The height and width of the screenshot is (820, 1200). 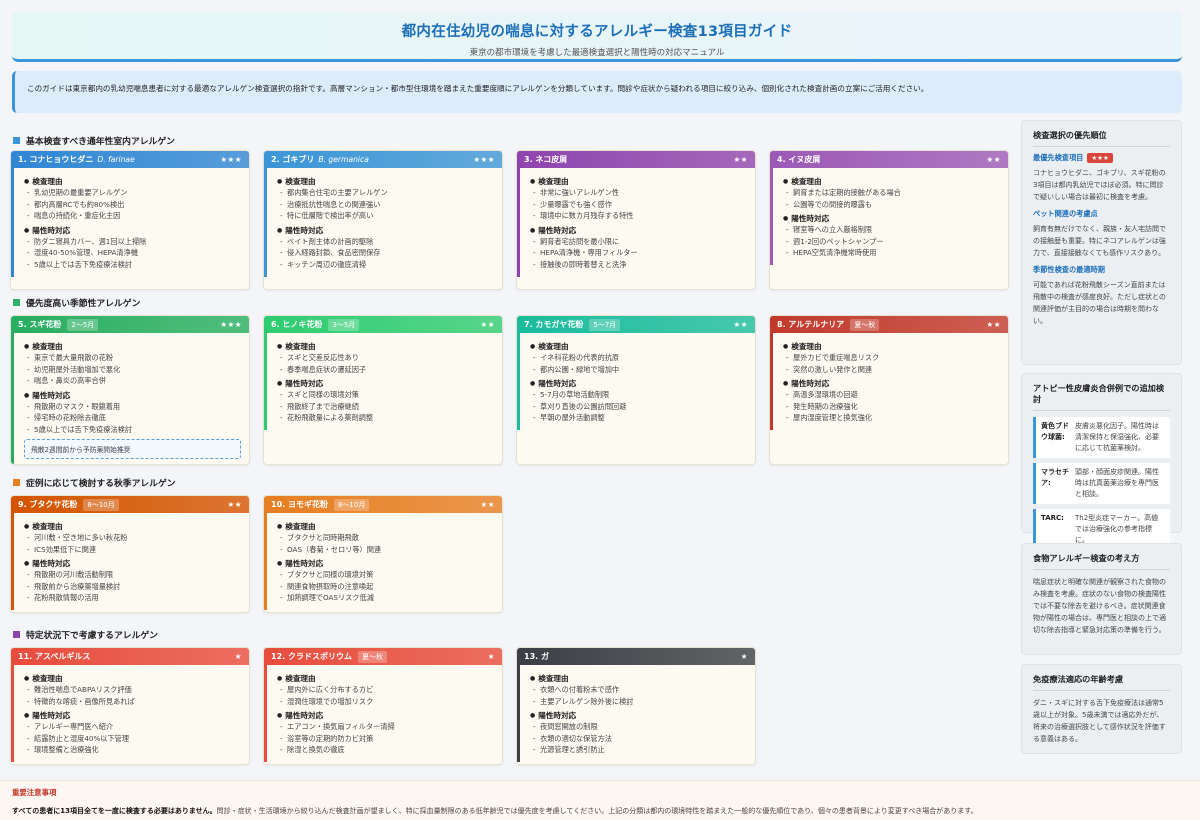 What do you see at coordinates (132, 216) in the screenshot?
I see `reason-item: 喘息の持続化・重症化主因` at bounding box center [132, 216].